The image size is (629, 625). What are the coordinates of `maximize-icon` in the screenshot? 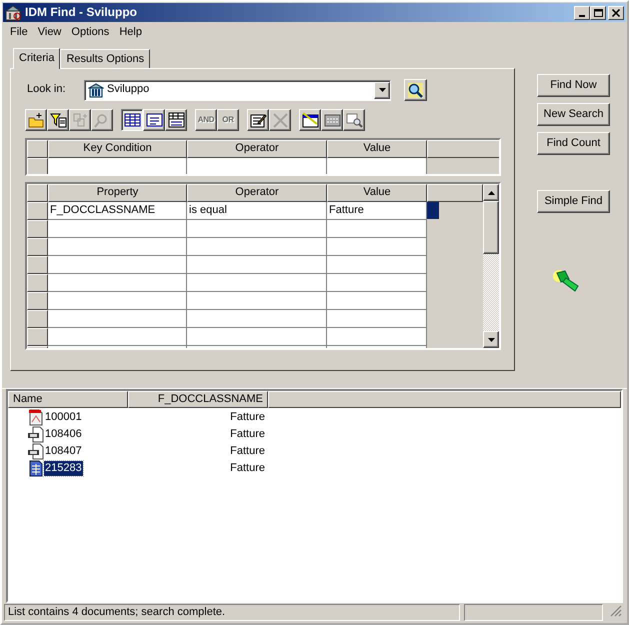 It's located at (598, 12).